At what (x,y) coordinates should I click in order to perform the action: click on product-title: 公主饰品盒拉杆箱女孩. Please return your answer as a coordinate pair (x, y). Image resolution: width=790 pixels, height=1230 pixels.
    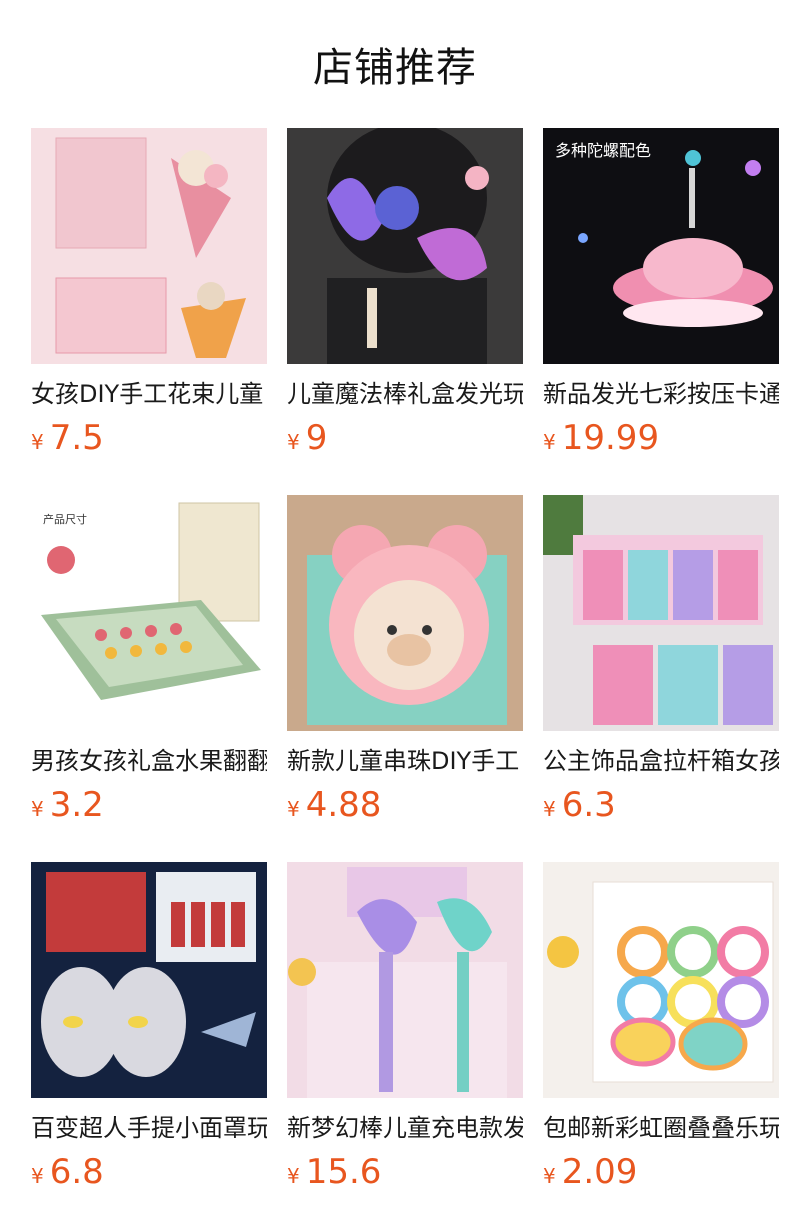
    Looking at the image, I should click on (661, 761).